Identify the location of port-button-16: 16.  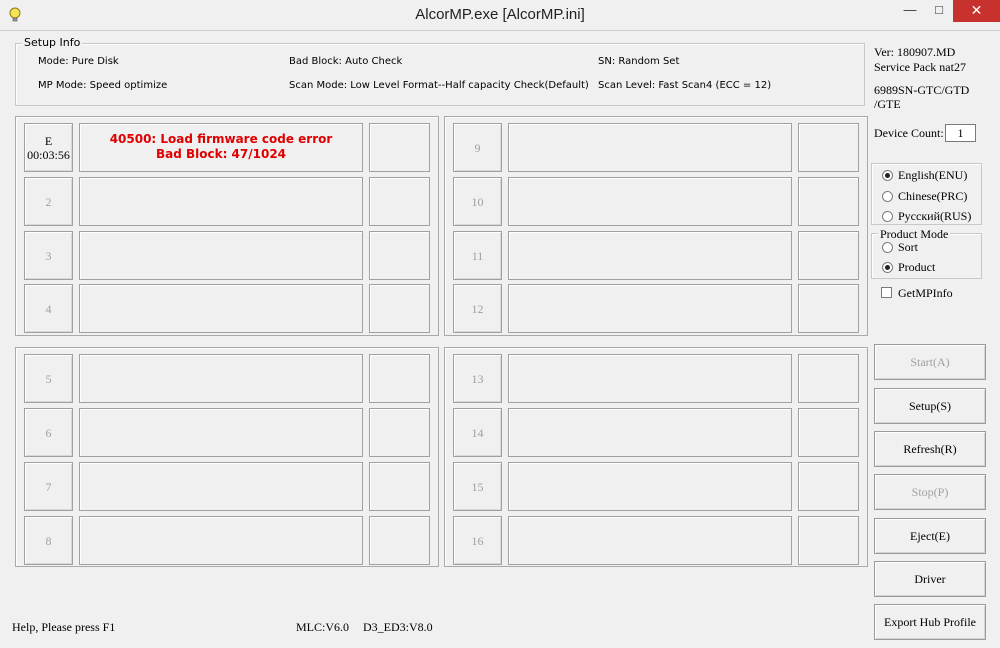
(477, 540).